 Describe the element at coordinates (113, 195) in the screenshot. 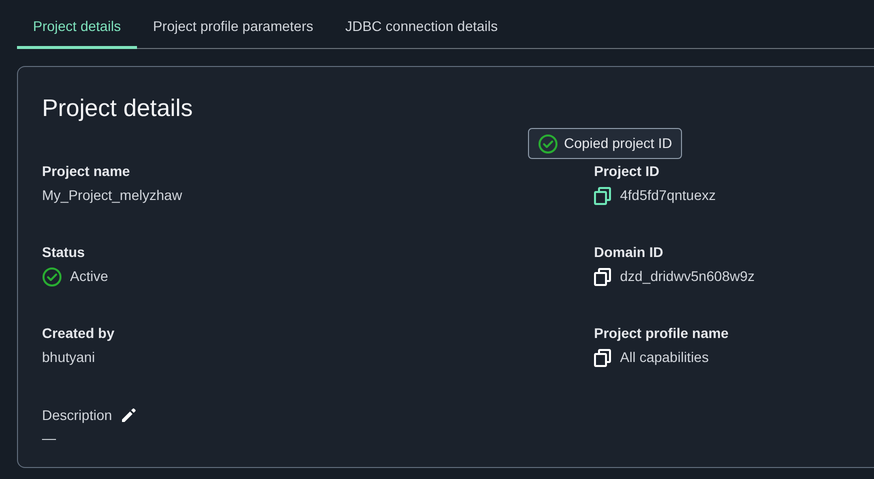

I see `field-value: My_Project_melyzhaw` at that location.